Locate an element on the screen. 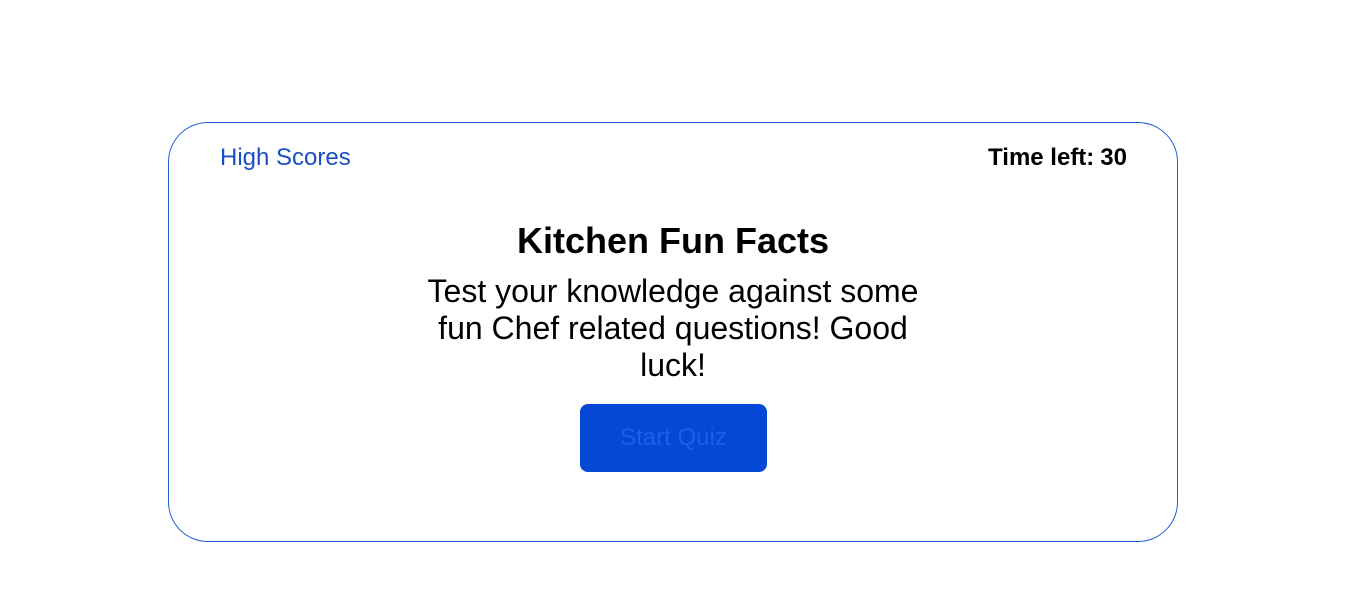 The height and width of the screenshot is (613, 1346). timer-value: 30 is located at coordinates (1113, 157).